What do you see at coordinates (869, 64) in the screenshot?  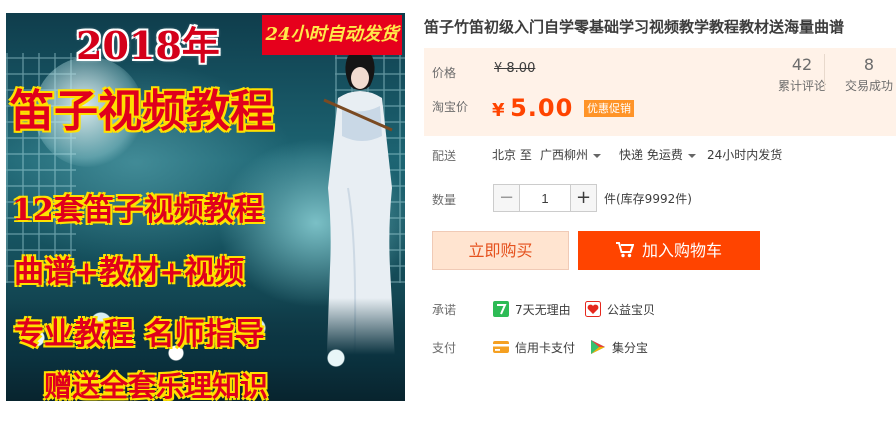 I see `sold-count: 8` at bounding box center [869, 64].